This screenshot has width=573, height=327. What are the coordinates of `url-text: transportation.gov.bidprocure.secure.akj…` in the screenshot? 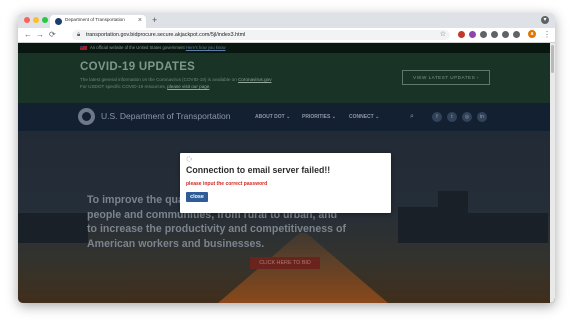 It's located at (165, 35).